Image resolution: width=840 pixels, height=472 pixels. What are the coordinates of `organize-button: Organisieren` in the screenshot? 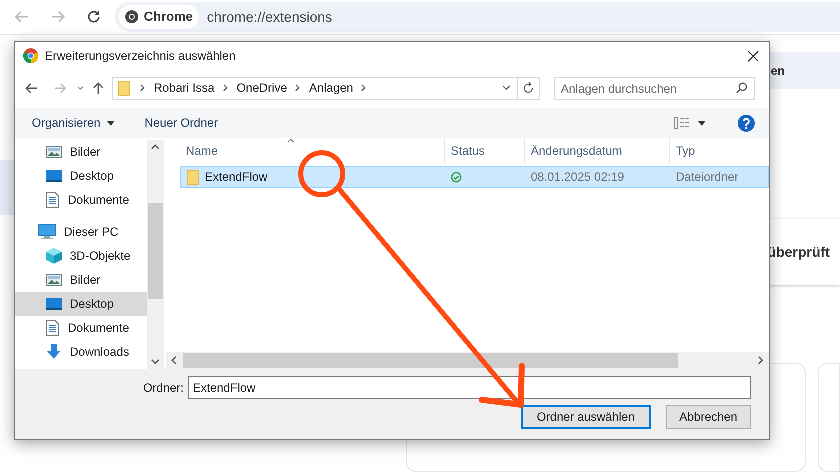 It's located at (73, 123).